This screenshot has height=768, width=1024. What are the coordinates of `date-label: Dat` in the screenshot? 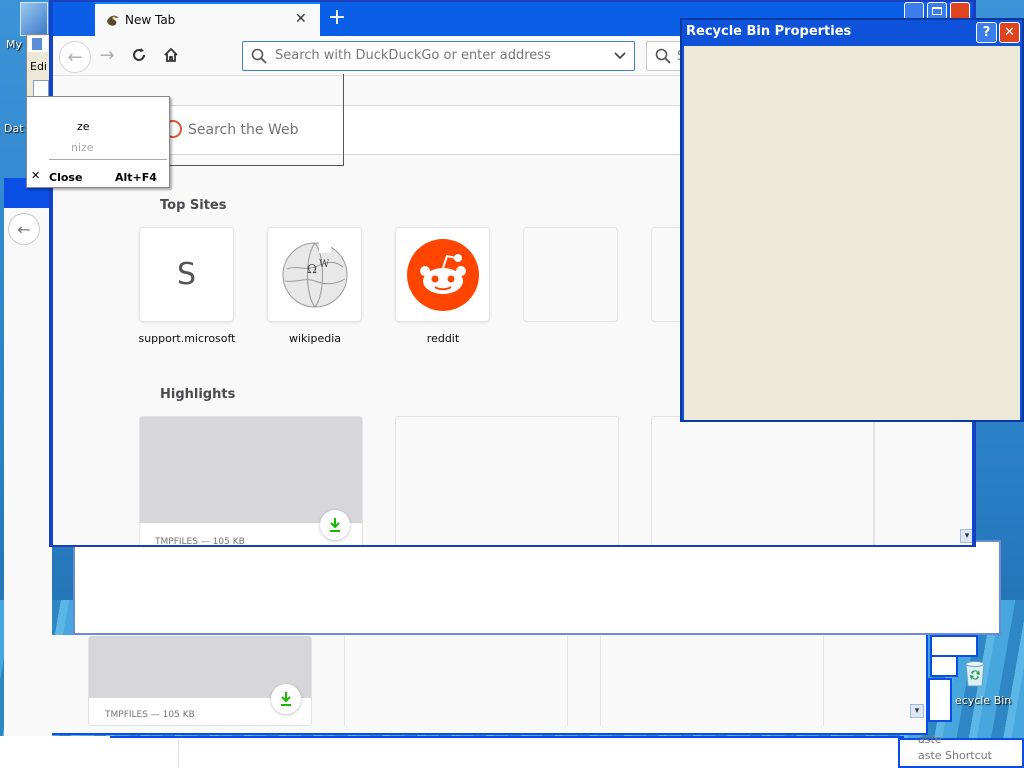 It's located at (14, 128).